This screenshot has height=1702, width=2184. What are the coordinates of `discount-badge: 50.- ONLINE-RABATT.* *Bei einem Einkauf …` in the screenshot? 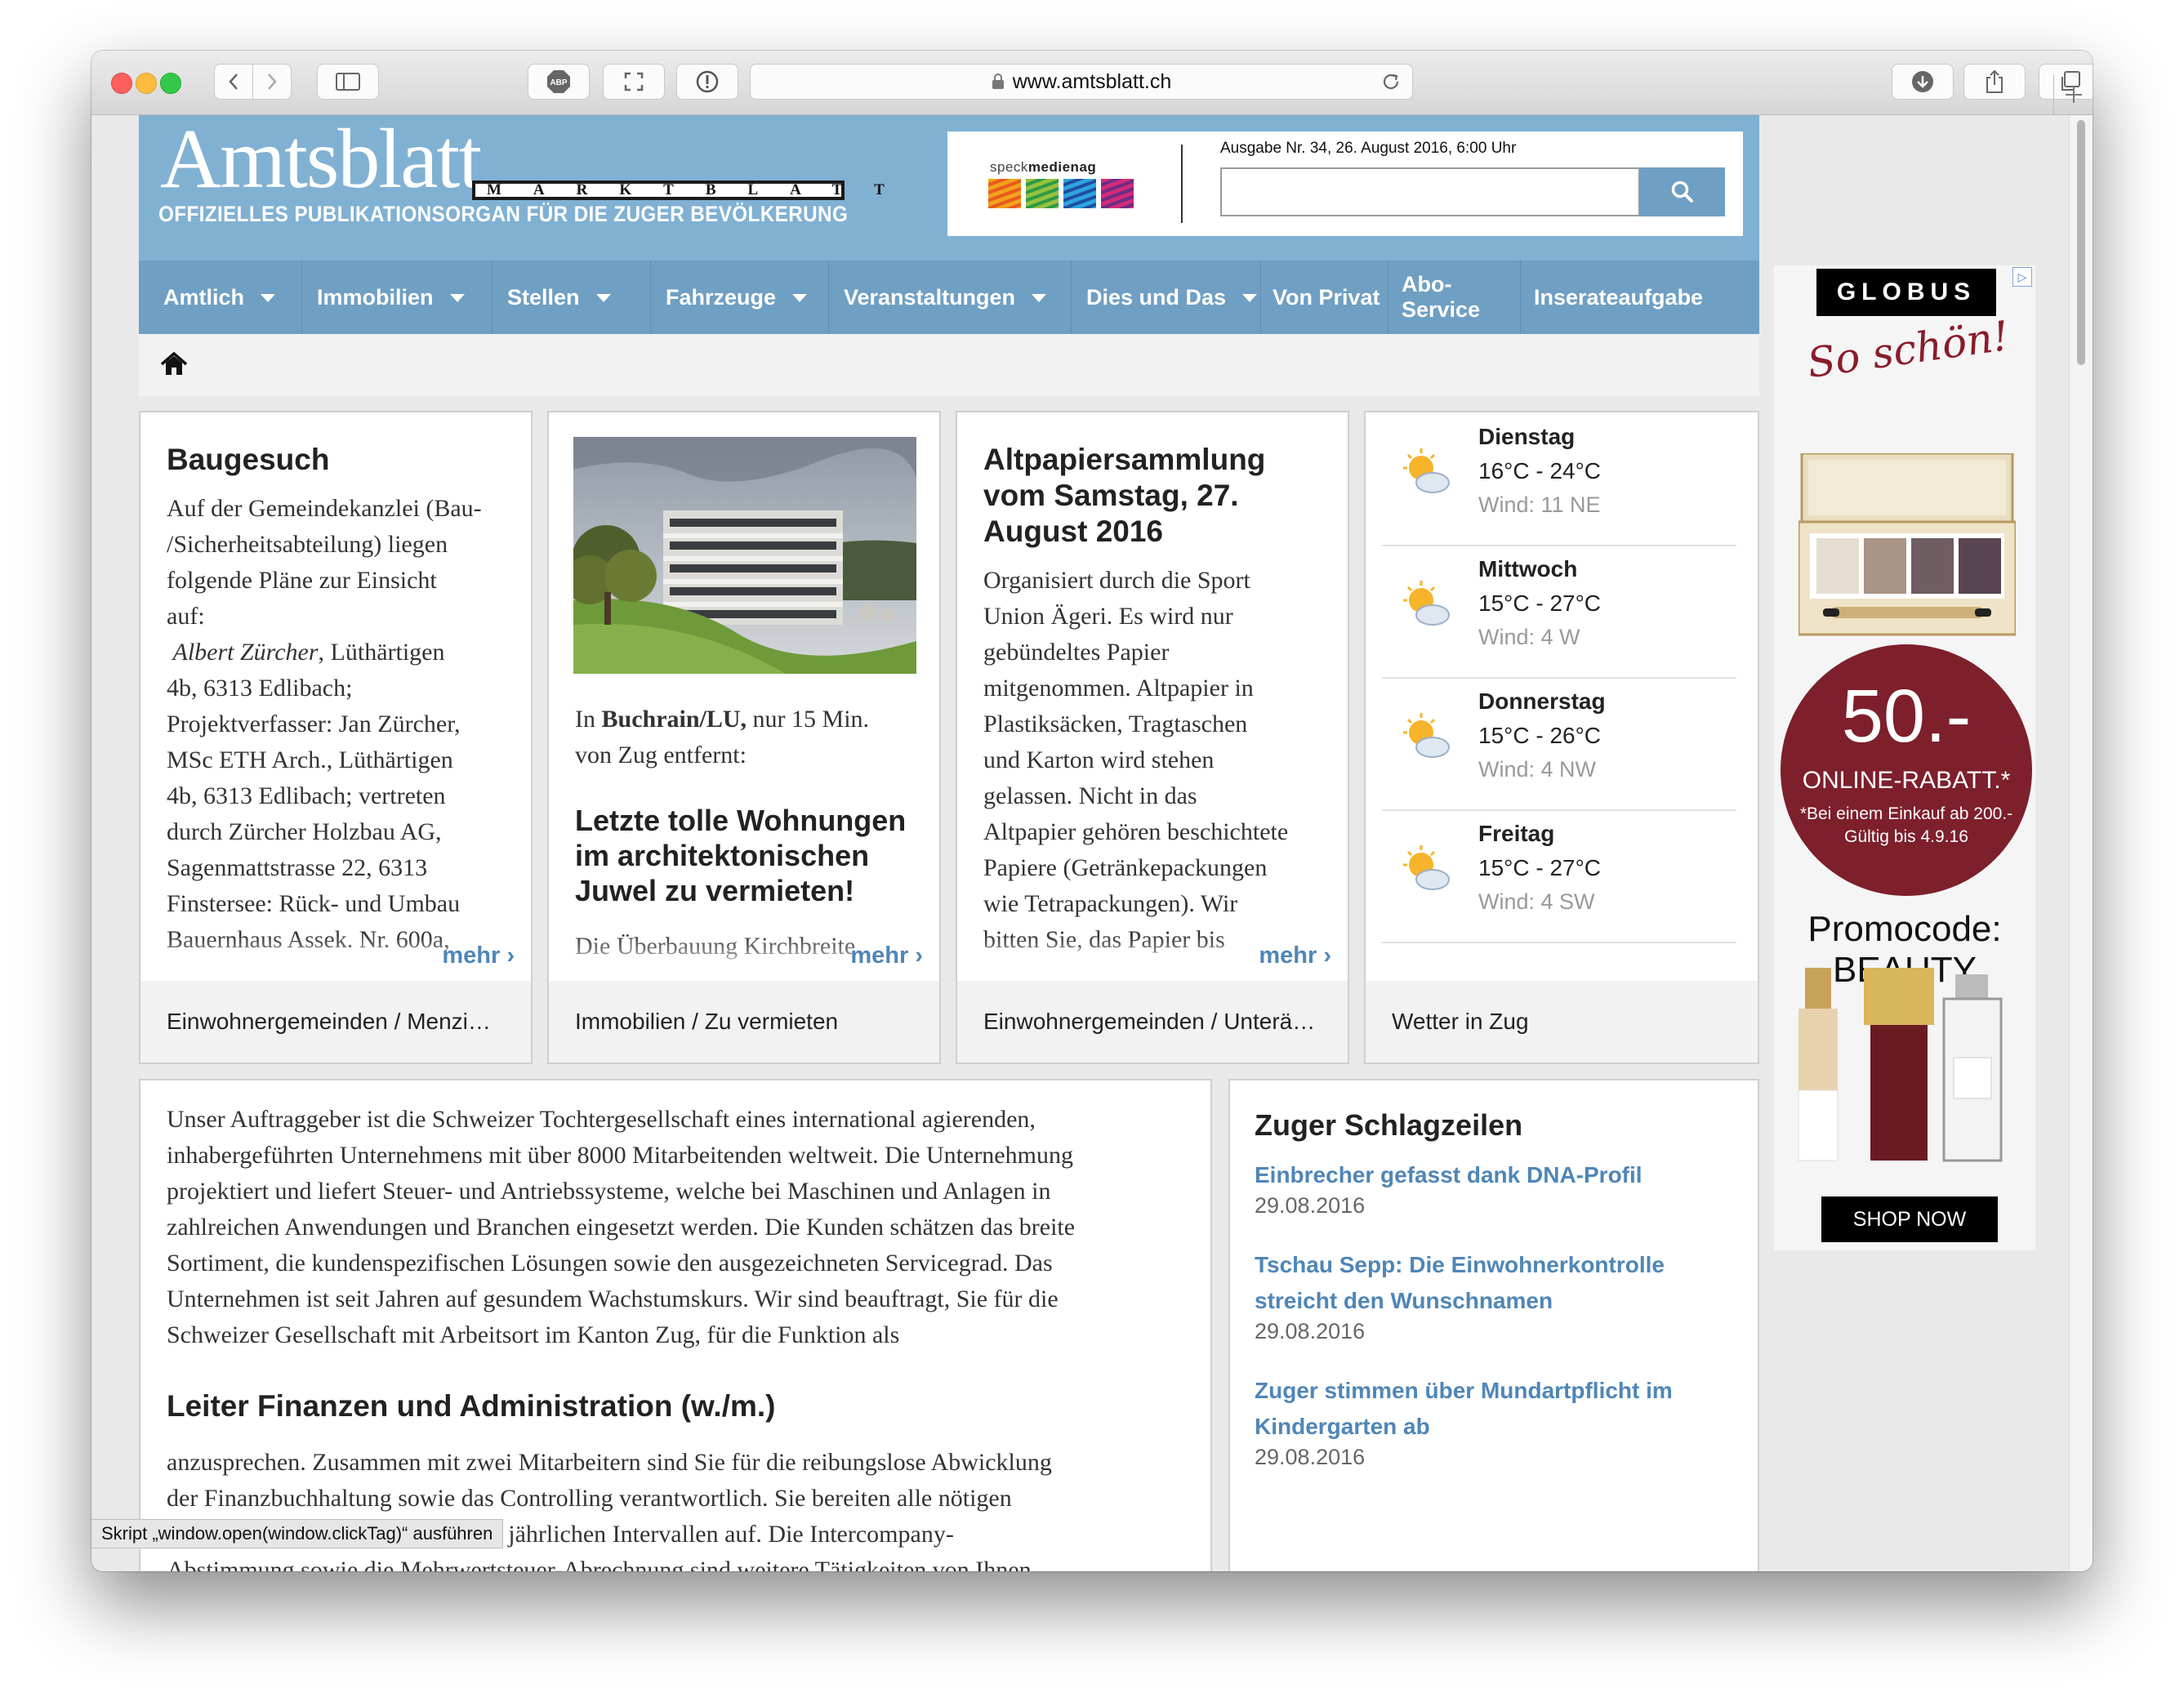 It's located at (1906, 770).